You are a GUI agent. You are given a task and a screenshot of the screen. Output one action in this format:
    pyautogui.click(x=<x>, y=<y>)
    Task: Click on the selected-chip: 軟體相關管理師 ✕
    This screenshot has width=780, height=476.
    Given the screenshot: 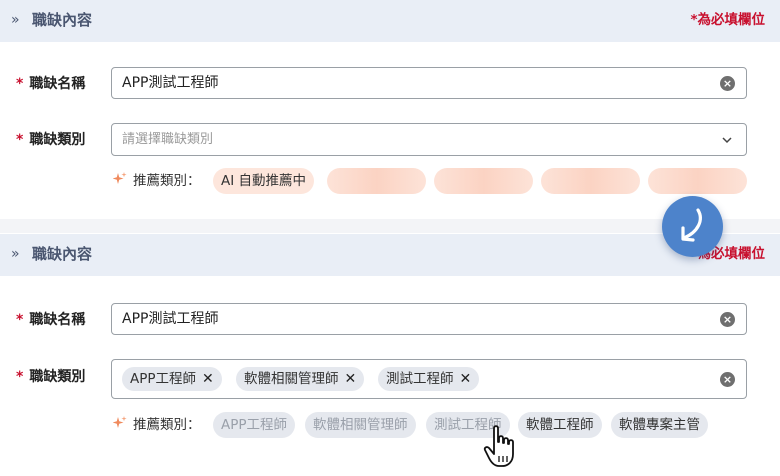 What is the action you would take?
    pyautogui.click(x=300, y=379)
    